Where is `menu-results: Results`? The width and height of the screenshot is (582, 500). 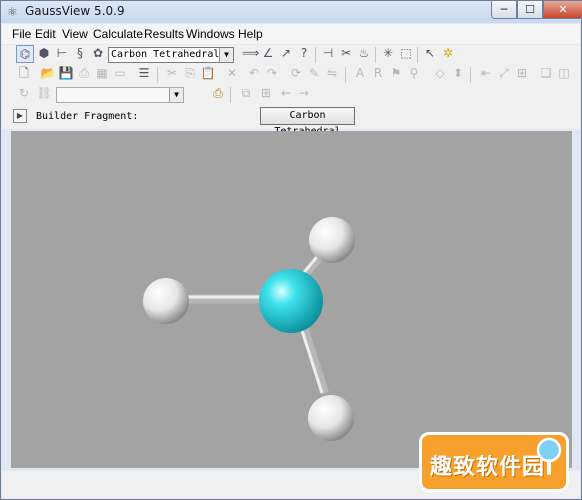 menu-results: Results is located at coordinates (164, 34).